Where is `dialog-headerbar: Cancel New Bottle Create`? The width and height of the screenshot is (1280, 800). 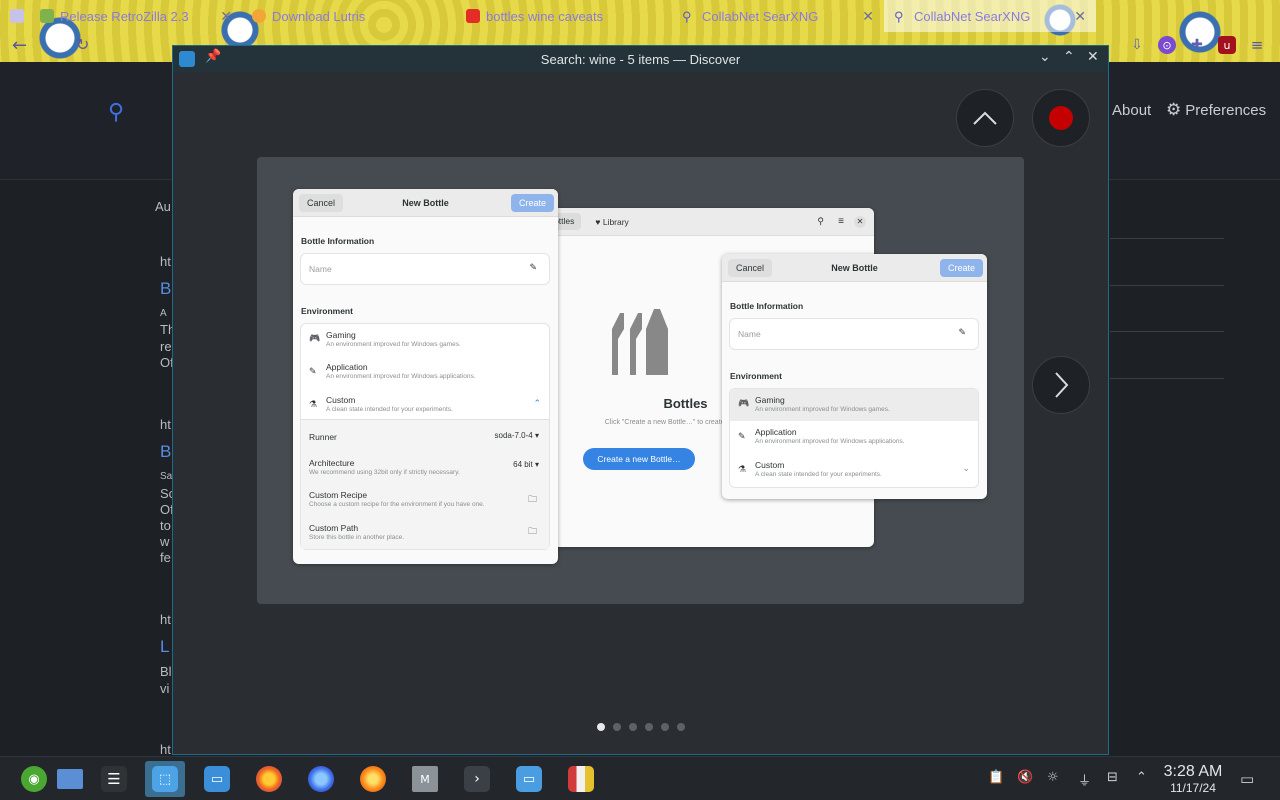
dialog-headerbar: Cancel New Bottle Create is located at coordinates (425, 203).